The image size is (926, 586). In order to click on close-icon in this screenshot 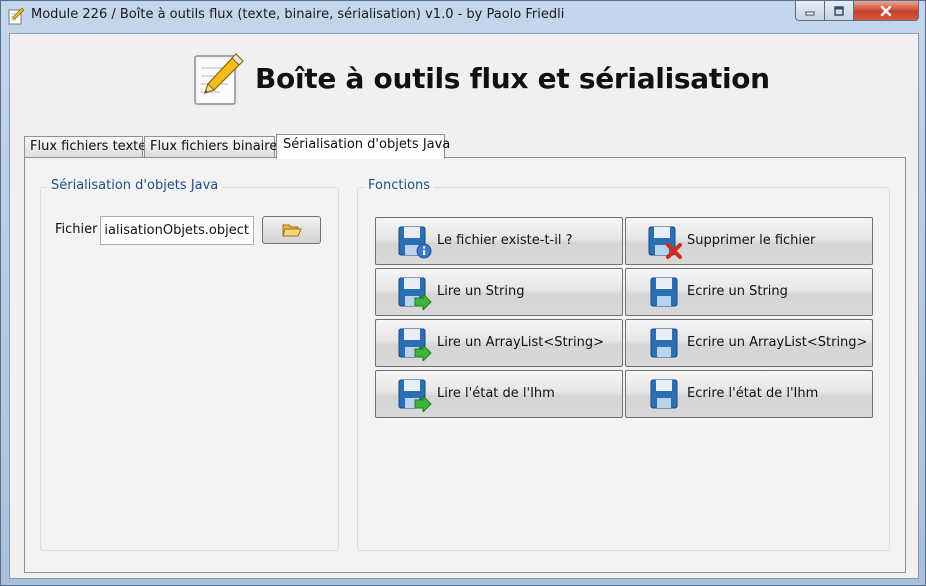, I will do `click(886, 10)`.